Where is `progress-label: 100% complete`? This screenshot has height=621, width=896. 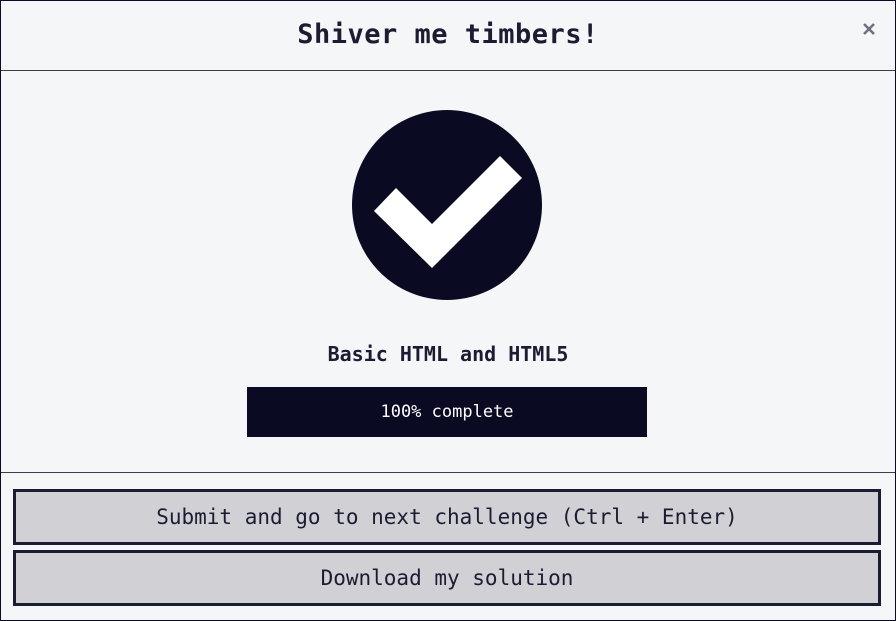 progress-label: 100% complete is located at coordinates (447, 412).